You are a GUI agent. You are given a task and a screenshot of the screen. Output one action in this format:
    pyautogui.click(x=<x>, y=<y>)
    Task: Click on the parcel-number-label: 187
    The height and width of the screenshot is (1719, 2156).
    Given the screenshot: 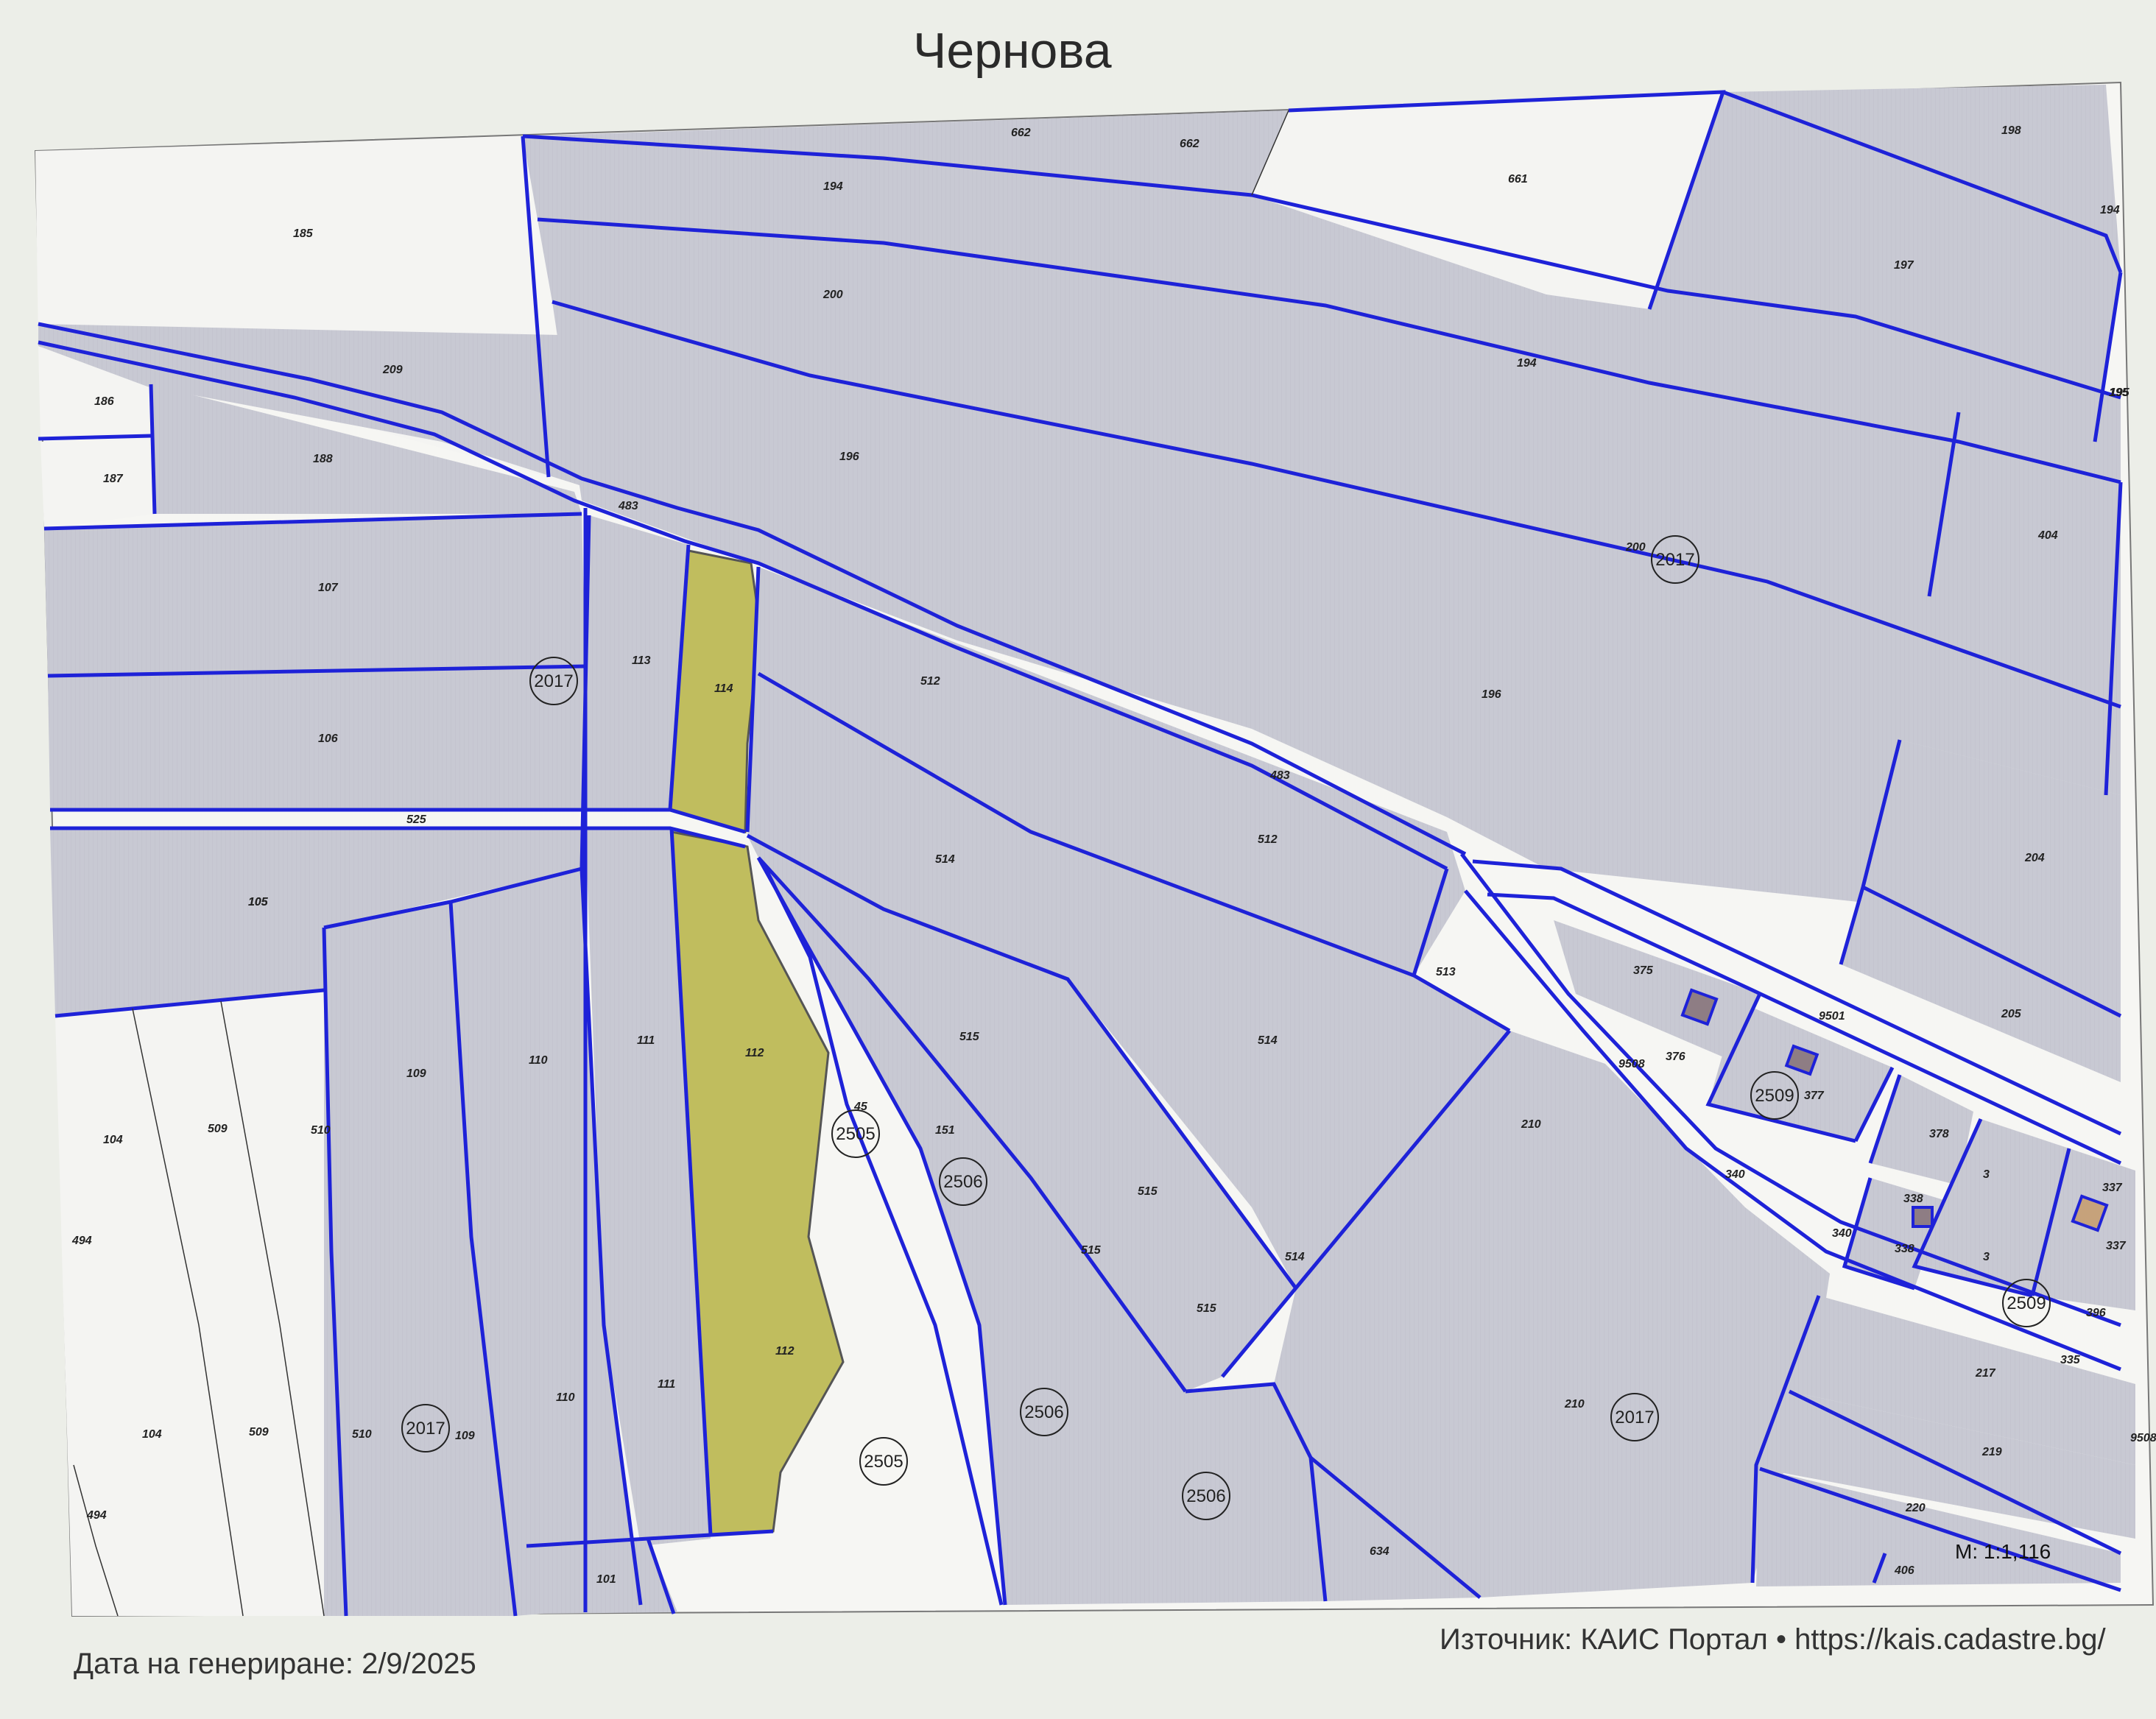 What is the action you would take?
    pyautogui.click(x=113, y=479)
    